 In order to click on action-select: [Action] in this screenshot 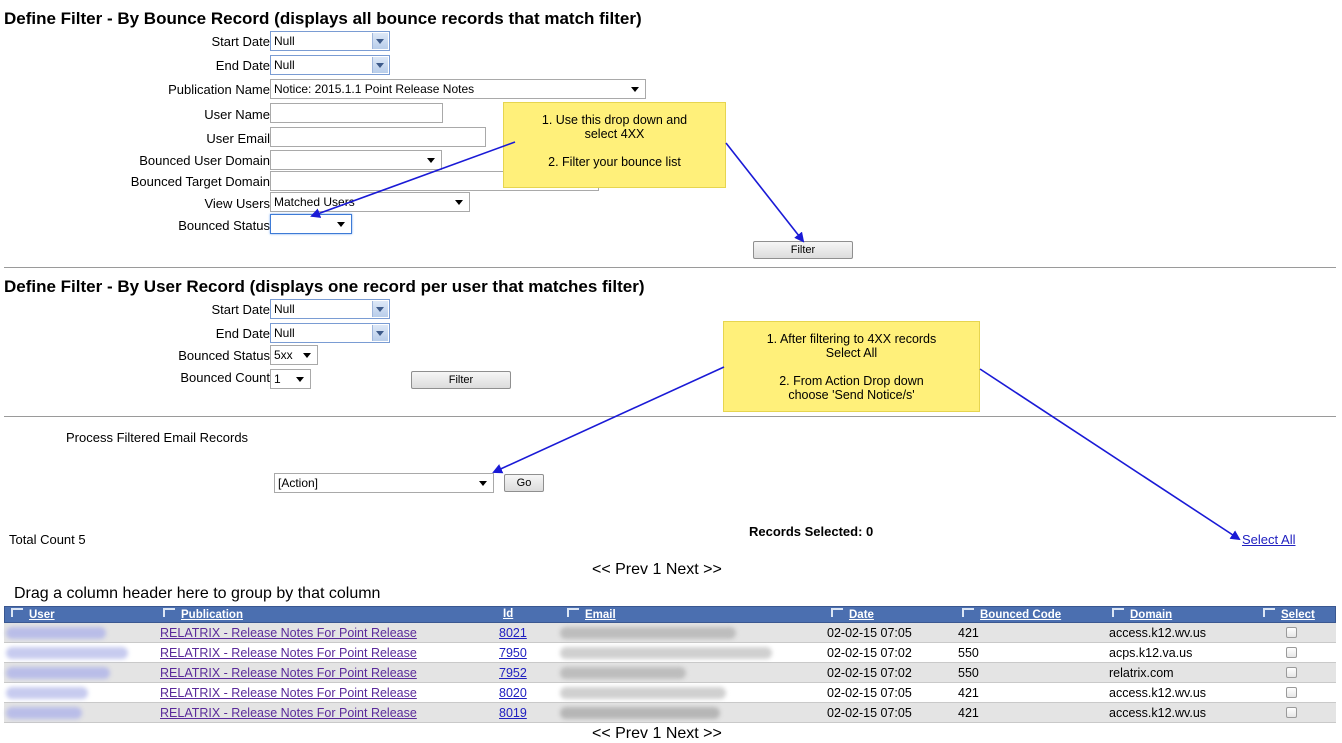, I will do `click(384, 483)`.